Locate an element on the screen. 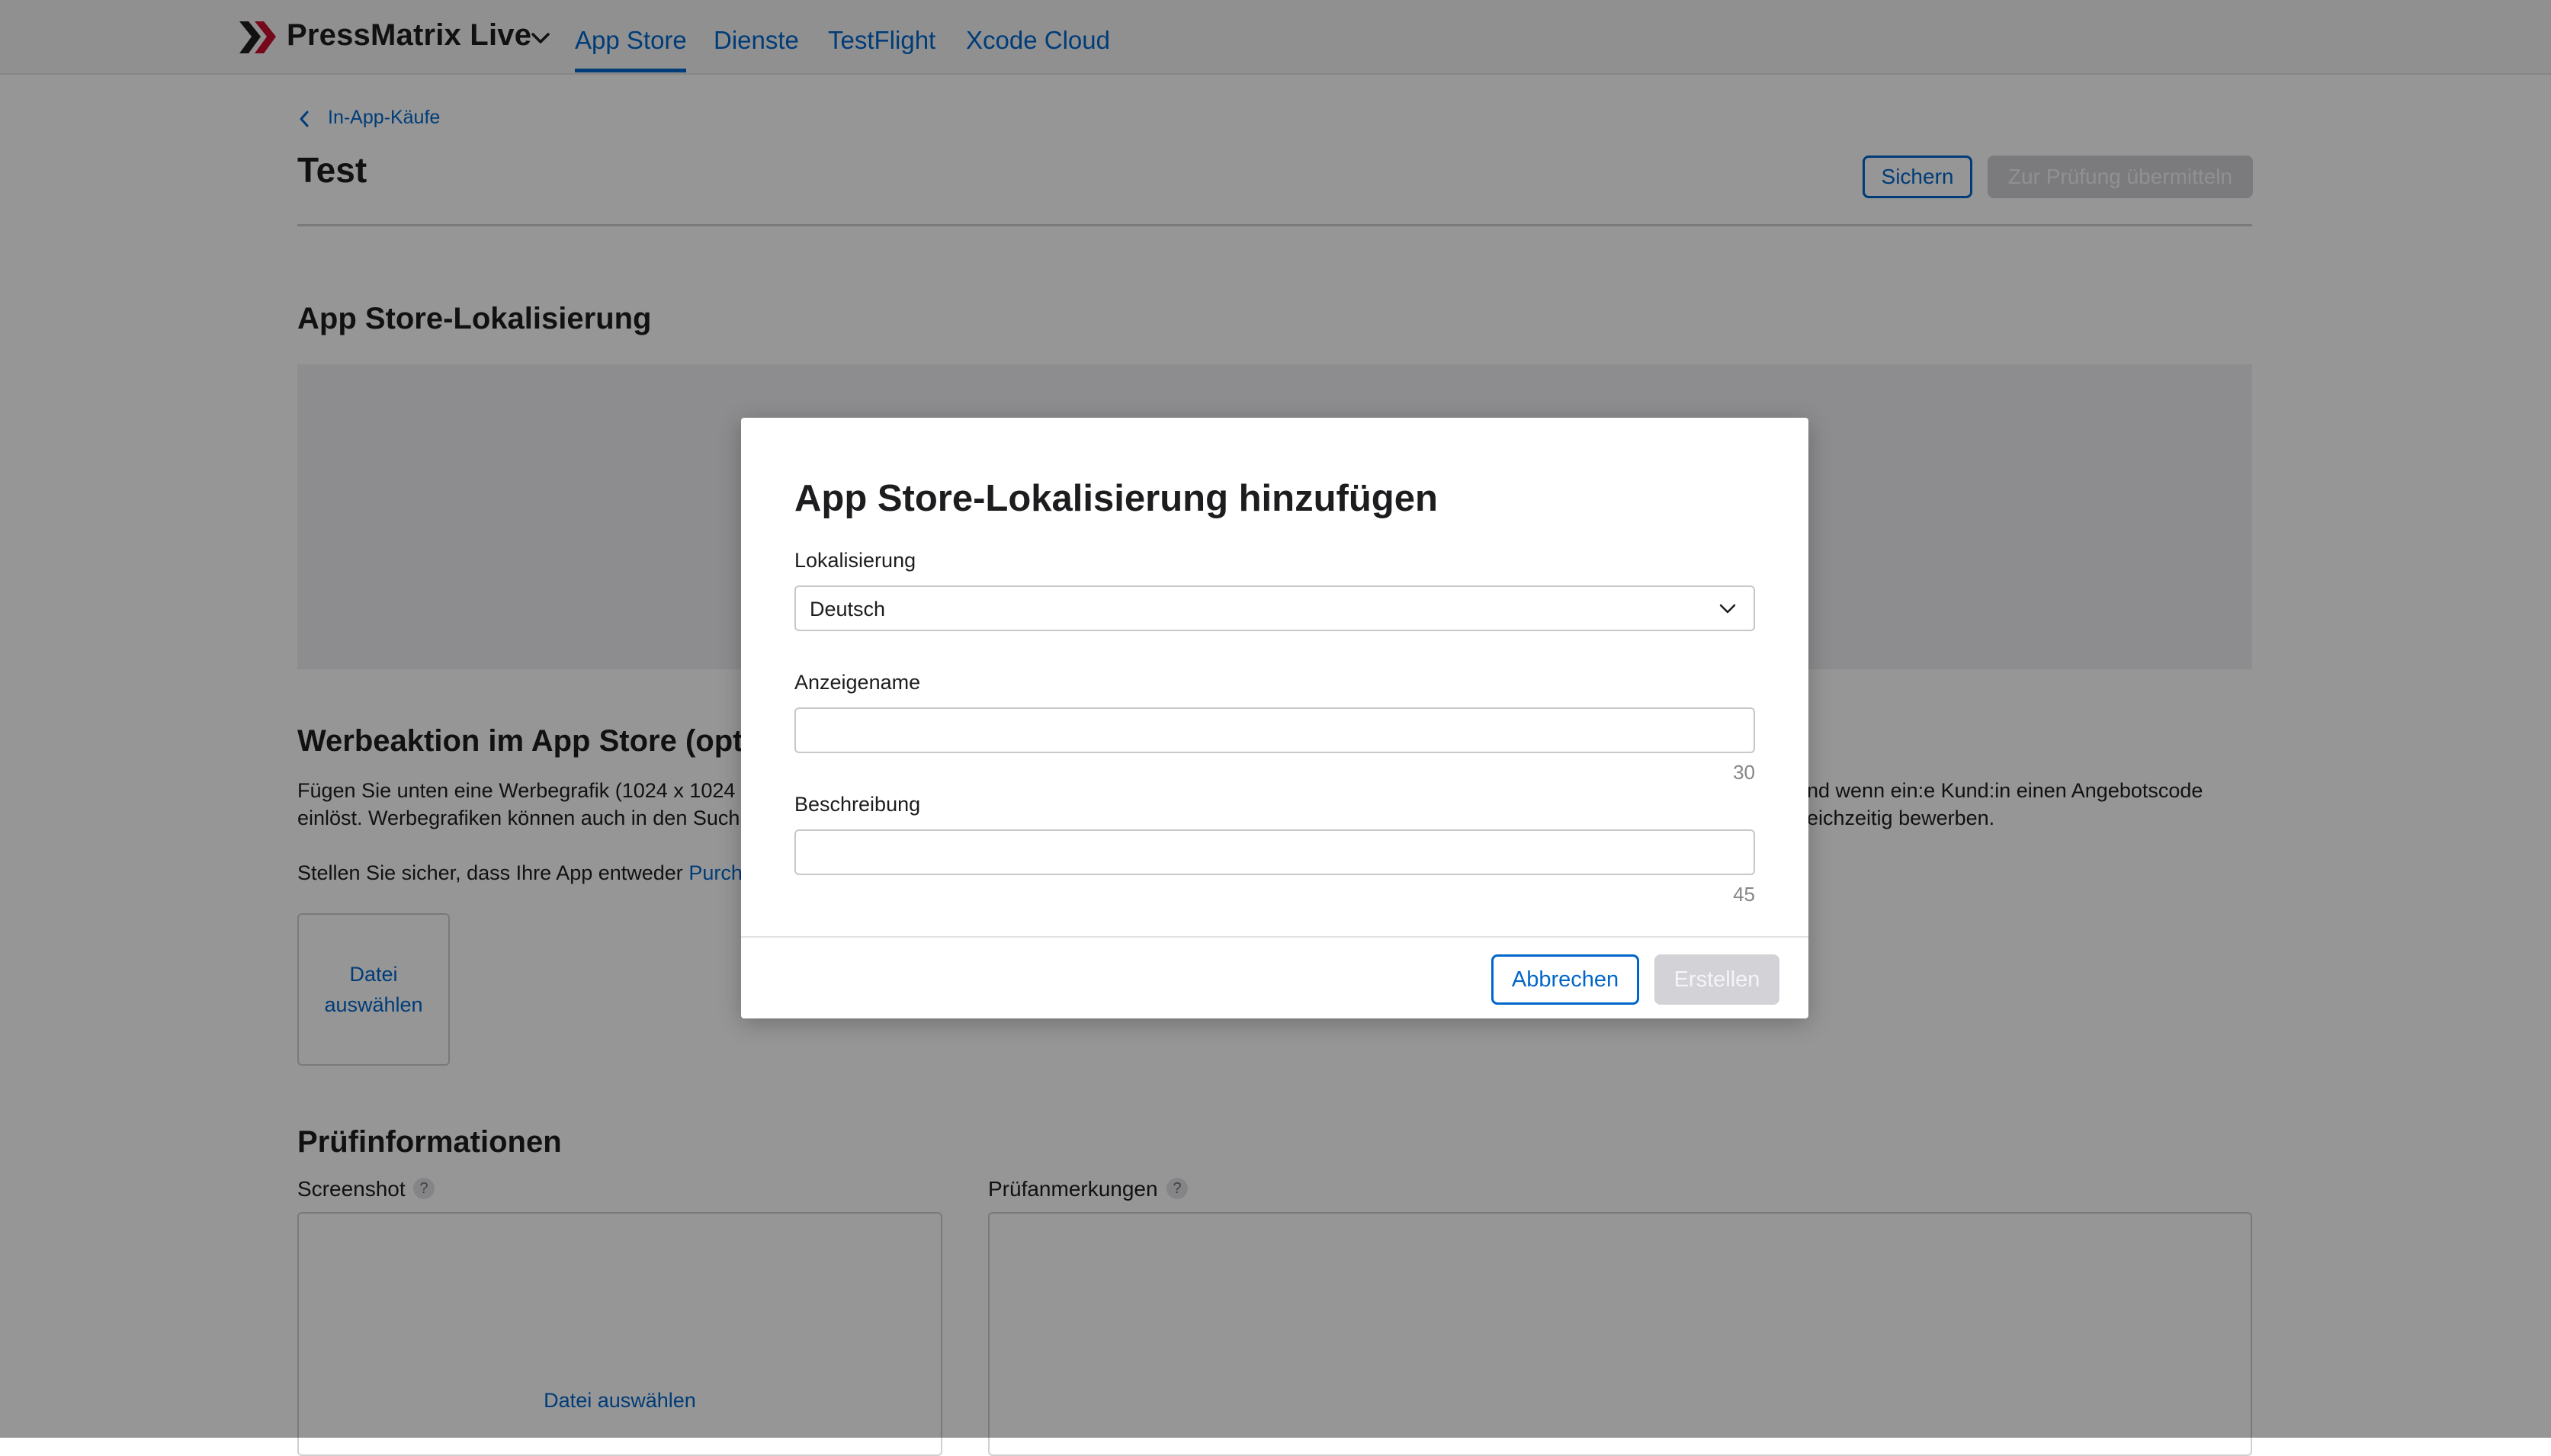  chevron-down-icon is located at coordinates (1727, 609).